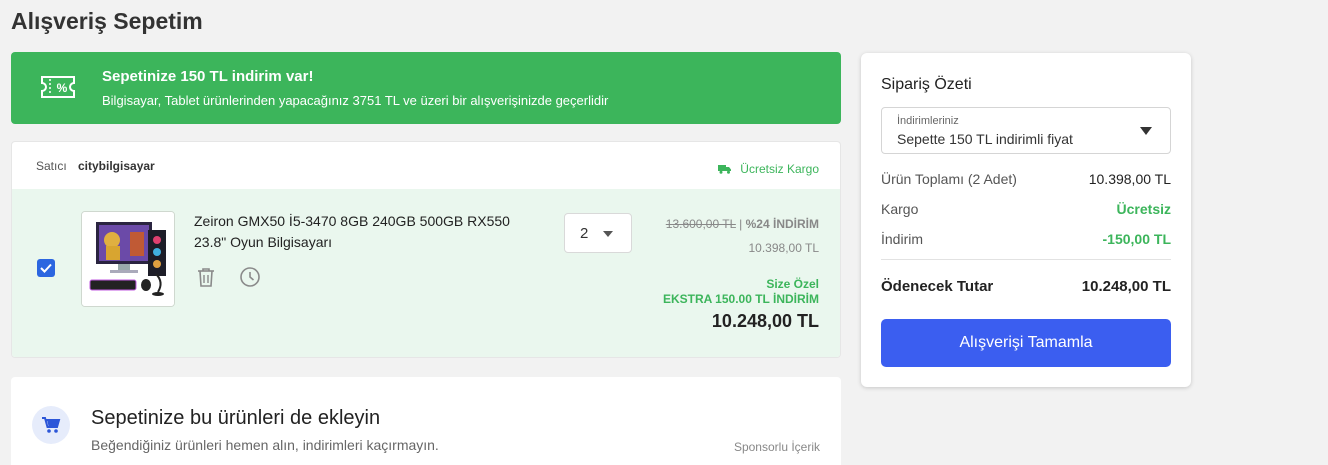  Describe the element at coordinates (1026, 209) in the screenshot. I see `summary-row-cargo: Kargo Ücretsiz` at that location.